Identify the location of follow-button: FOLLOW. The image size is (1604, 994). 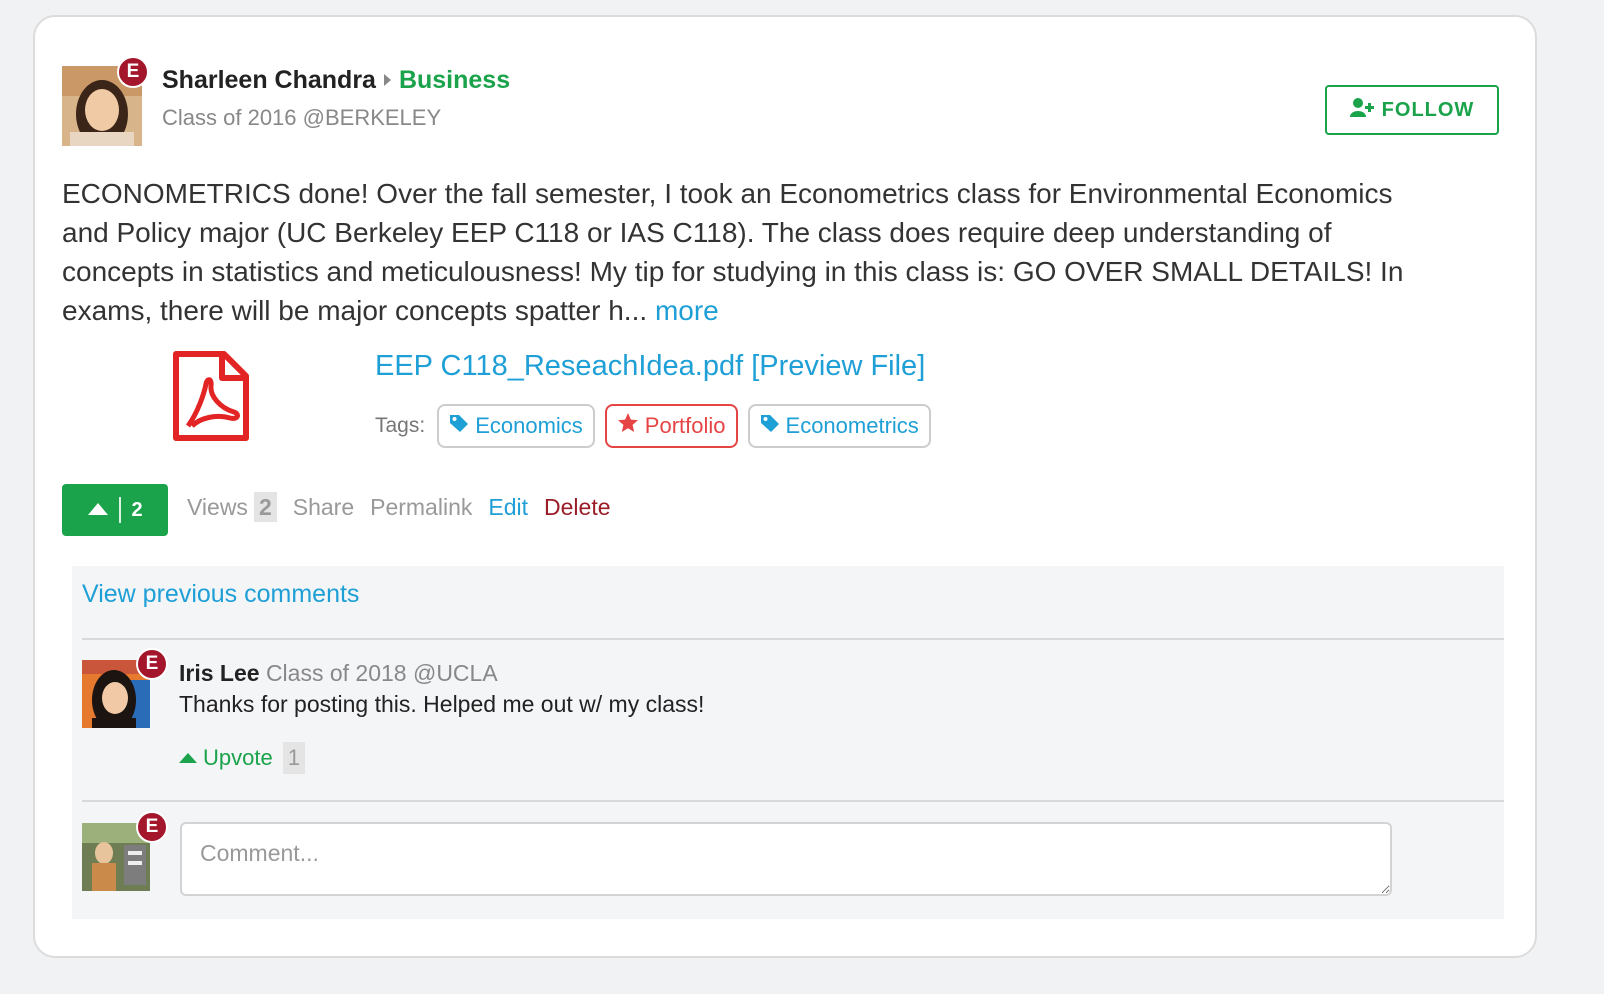
(1412, 110).